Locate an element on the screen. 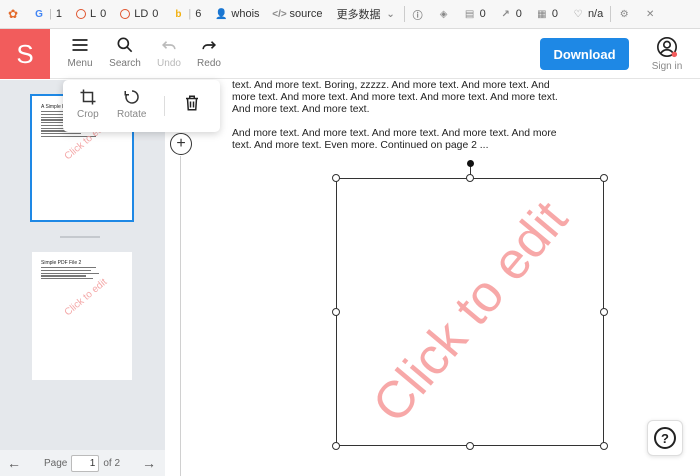  resize-handle-top is located at coordinates (470, 178).